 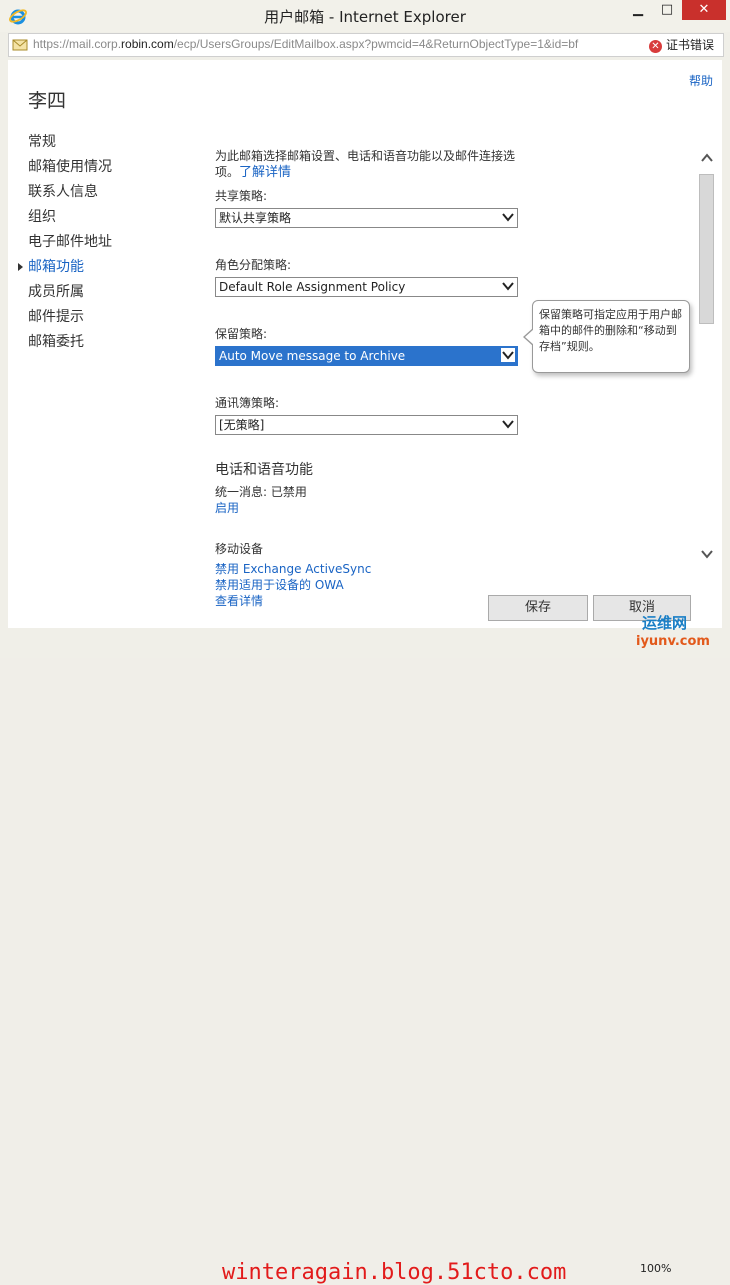 What do you see at coordinates (704, 10) in the screenshot?
I see `close-button: ✕` at bounding box center [704, 10].